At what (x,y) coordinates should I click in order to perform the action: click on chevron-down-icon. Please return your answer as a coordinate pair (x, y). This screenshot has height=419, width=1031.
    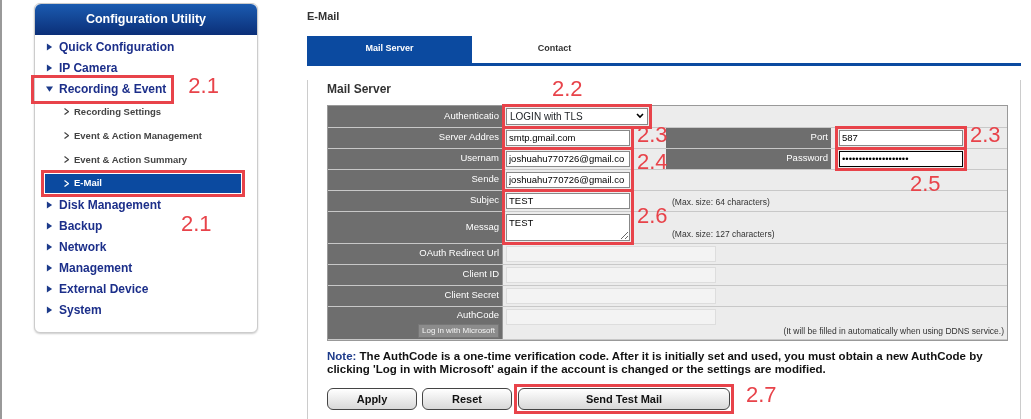
    Looking at the image, I should click on (640, 116).